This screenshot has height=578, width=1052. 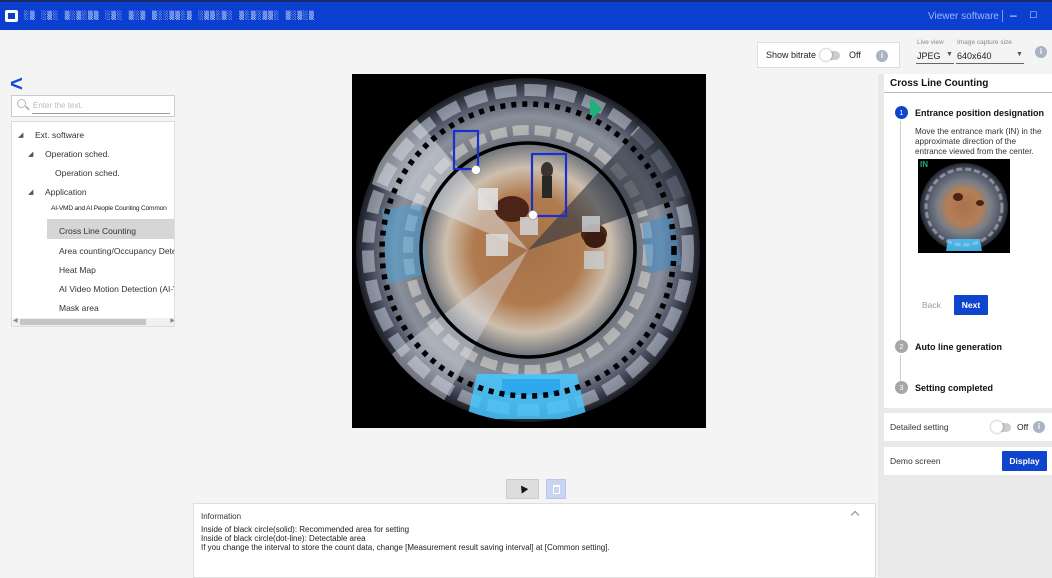 I want to click on trash-icon, so click(x=556, y=489).